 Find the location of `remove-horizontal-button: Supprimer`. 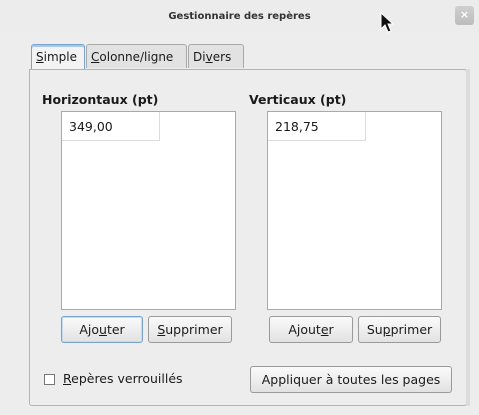

remove-horizontal-button: Supprimer is located at coordinates (190, 329).